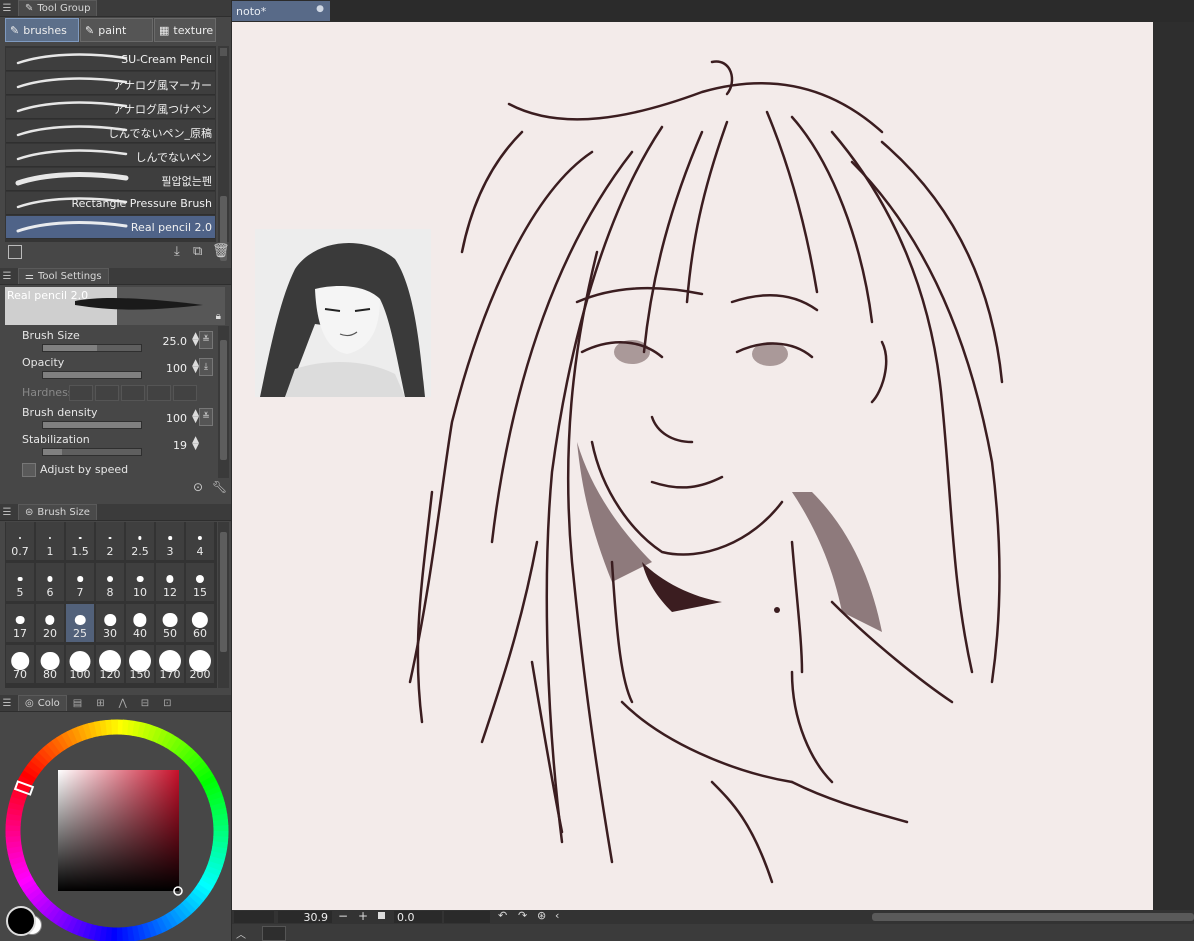 This screenshot has height=941, width=1194. I want to click on brush-size-cell: 12, so click(170, 582).